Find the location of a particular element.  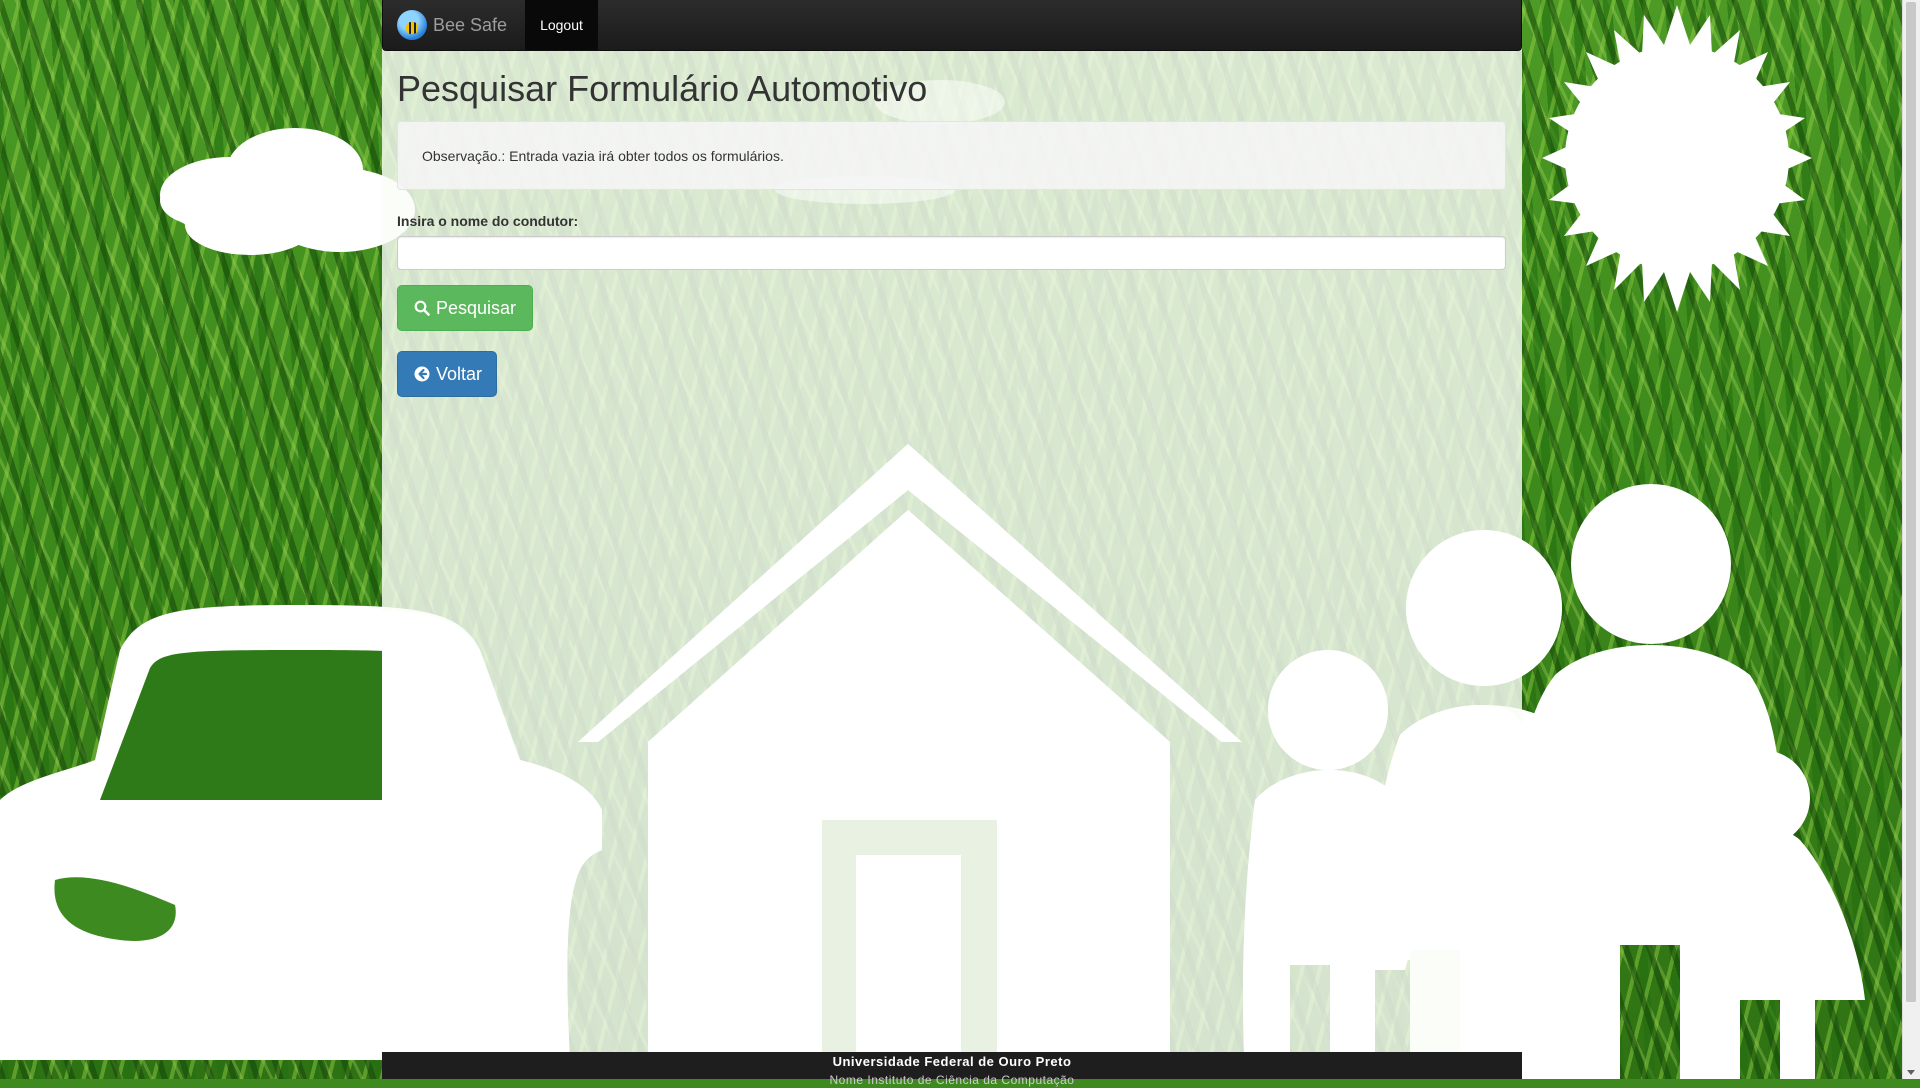

driver-name-input is located at coordinates (951, 253).